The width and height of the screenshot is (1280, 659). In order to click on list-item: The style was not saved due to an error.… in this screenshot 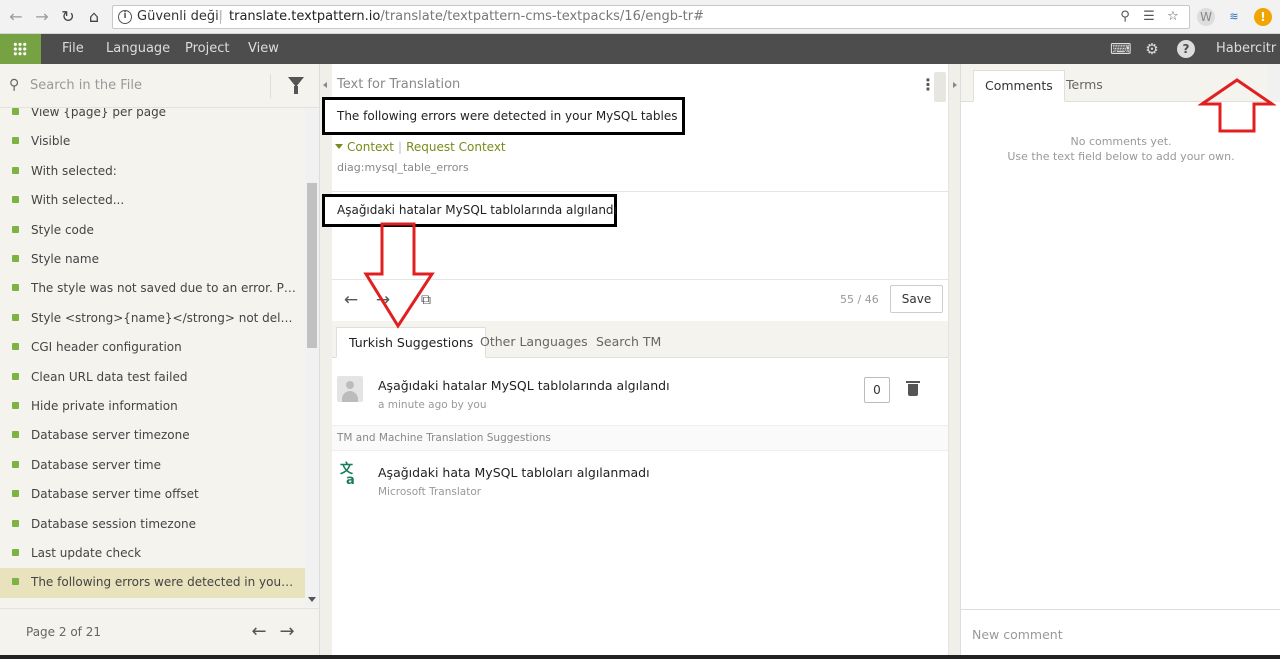, I will do `click(152, 288)`.